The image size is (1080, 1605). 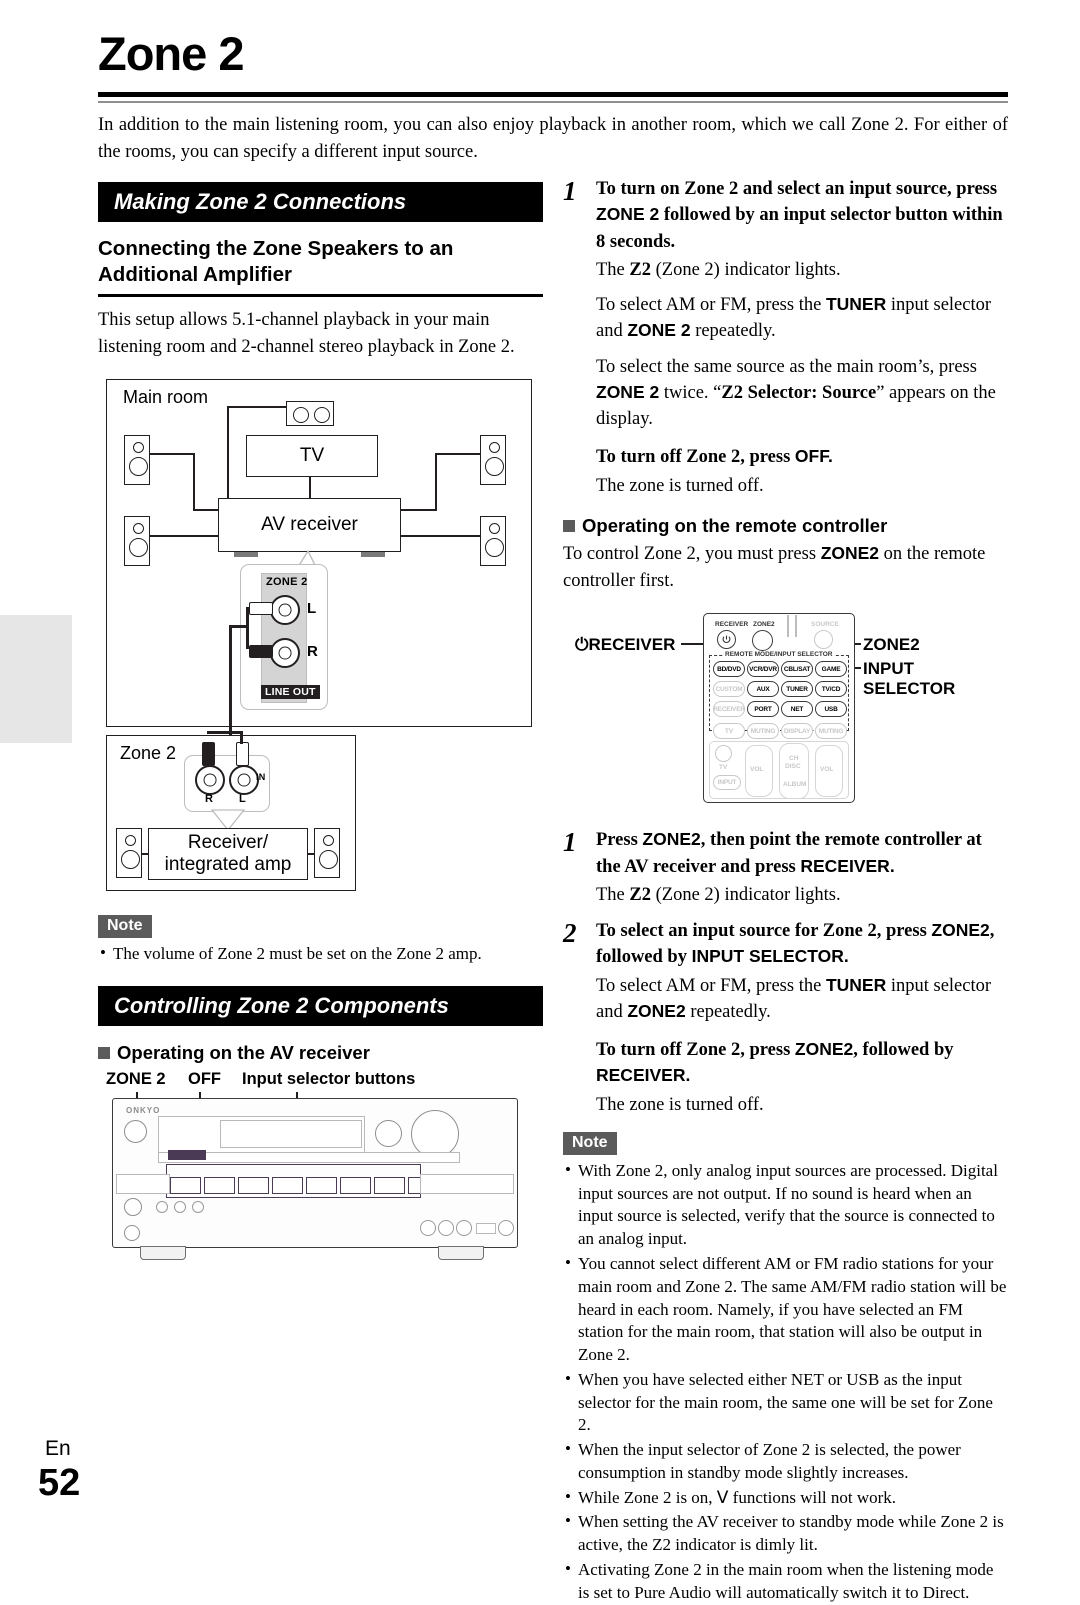 I want to click on note-badge-left: Note, so click(x=125, y=927).